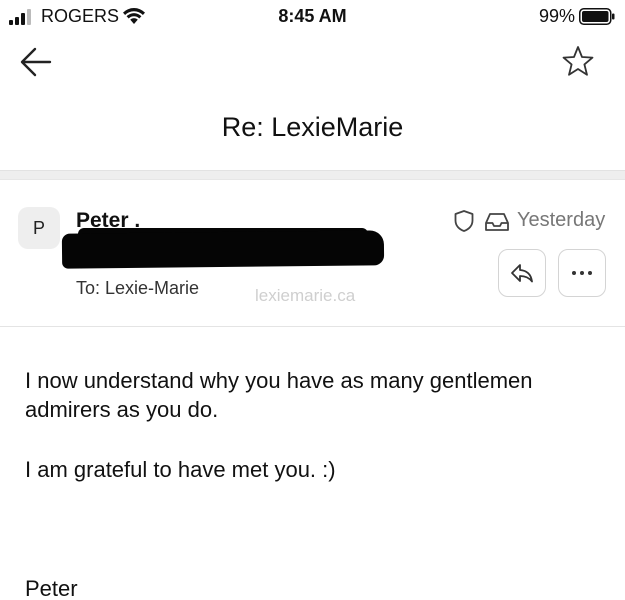 The image size is (625, 600). I want to click on reply-button, so click(522, 273).